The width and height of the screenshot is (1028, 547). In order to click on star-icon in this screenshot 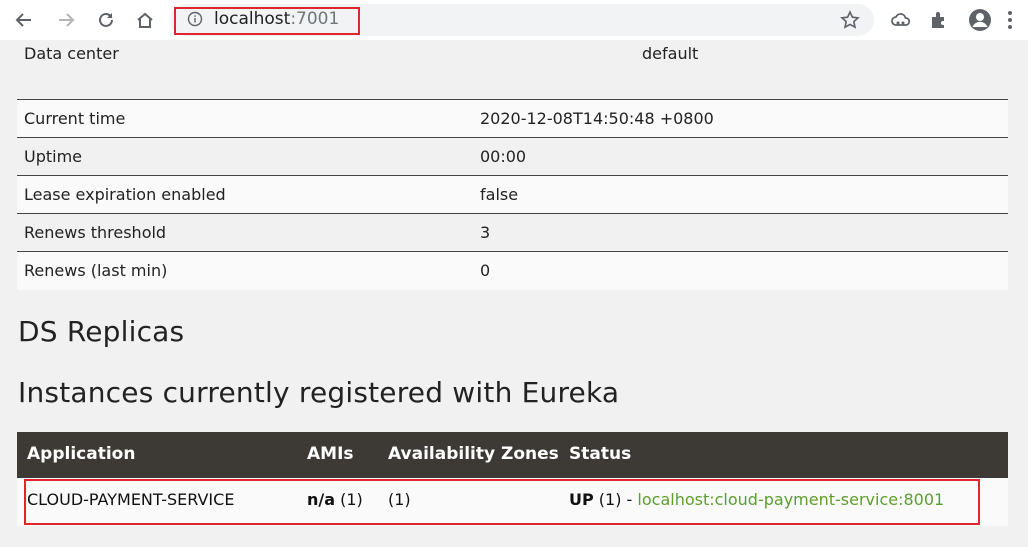, I will do `click(850, 20)`.